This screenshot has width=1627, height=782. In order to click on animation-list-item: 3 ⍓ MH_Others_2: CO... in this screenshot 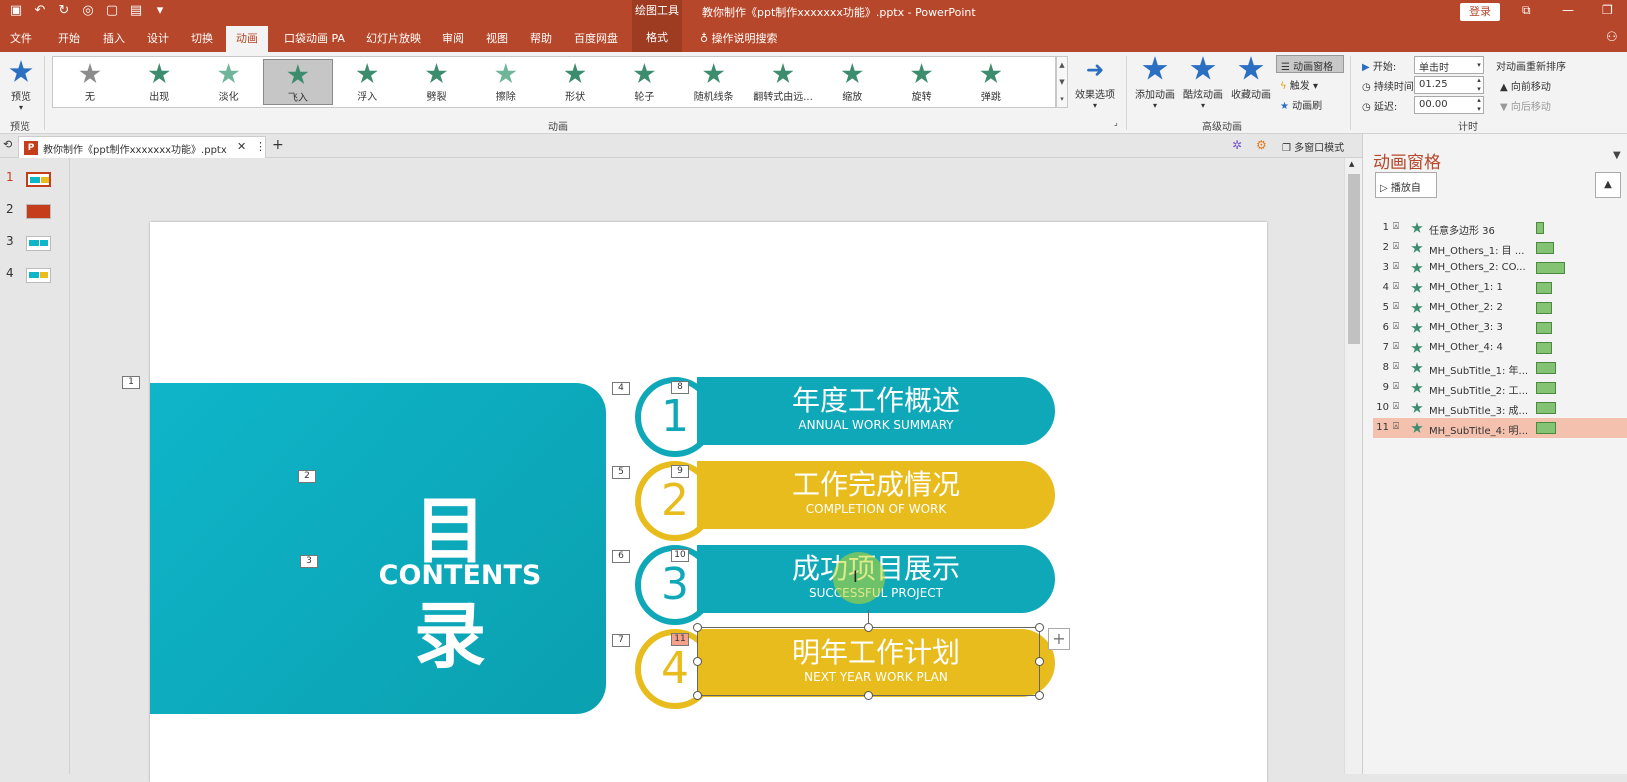, I will do `click(1500, 268)`.